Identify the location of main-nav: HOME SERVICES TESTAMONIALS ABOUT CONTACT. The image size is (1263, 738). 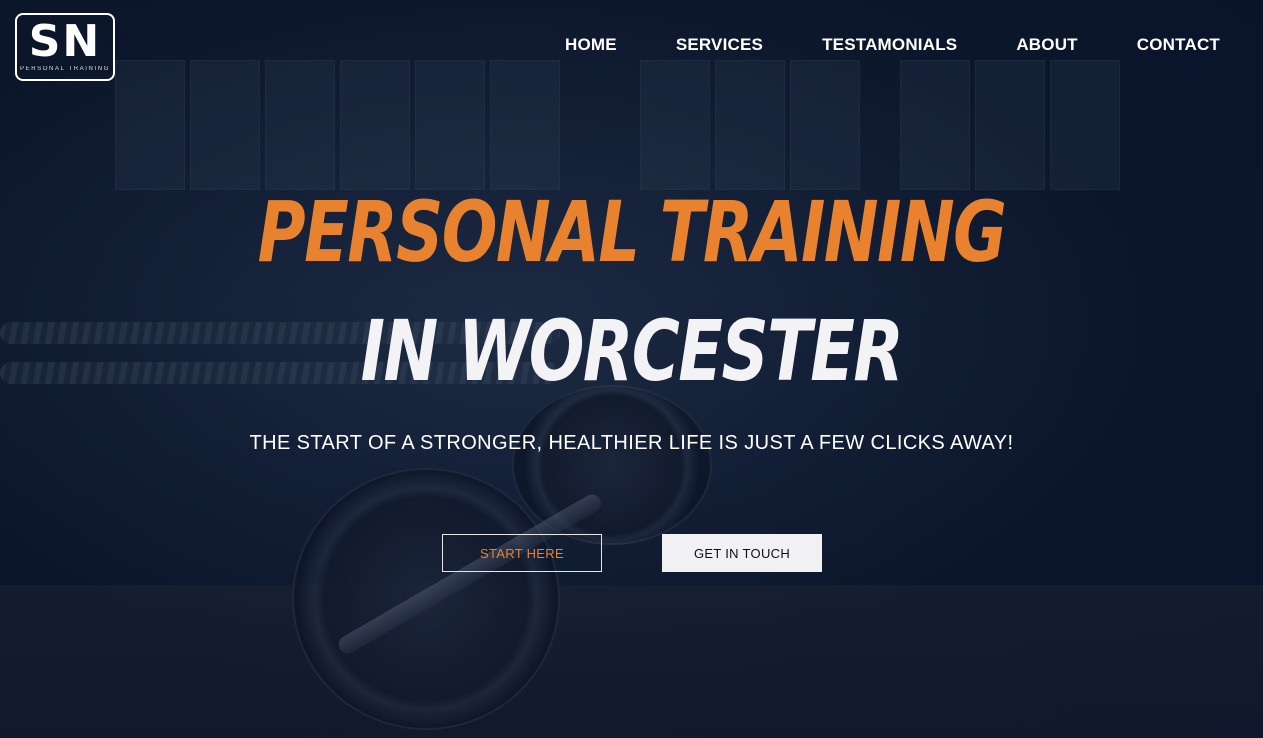
(892, 45).